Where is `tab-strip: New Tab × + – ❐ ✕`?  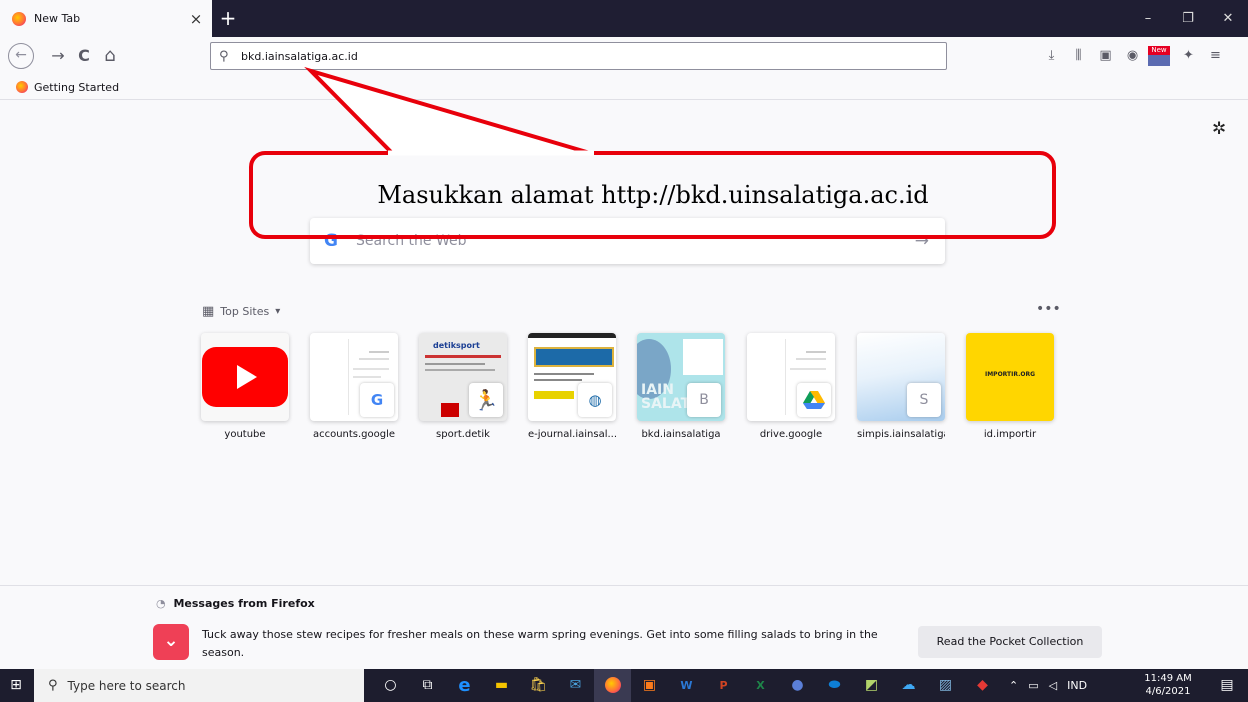 tab-strip: New Tab × + – ❐ ✕ is located at coordinates (624, 18).